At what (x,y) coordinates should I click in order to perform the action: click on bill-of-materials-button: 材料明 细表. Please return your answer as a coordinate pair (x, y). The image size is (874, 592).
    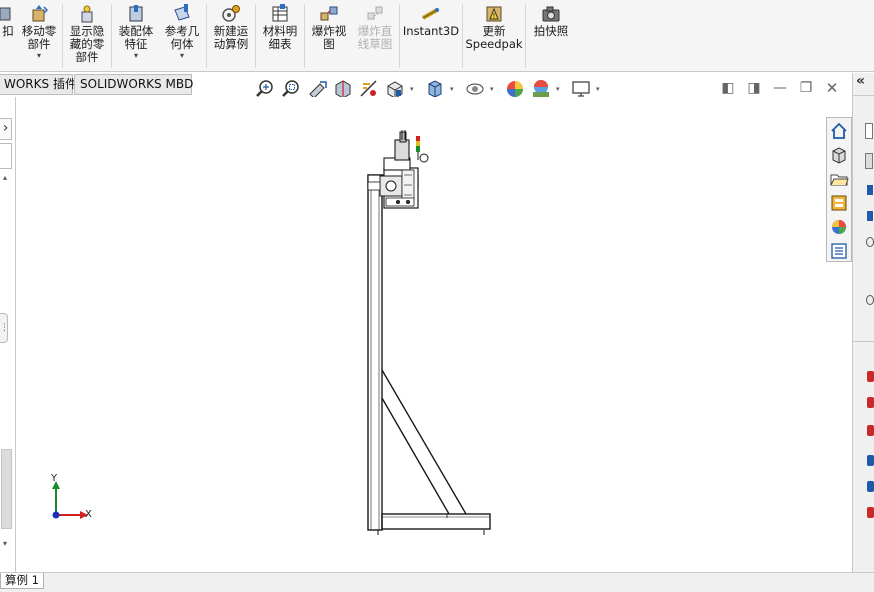
    Looking at the image, I should click on (280, 35).